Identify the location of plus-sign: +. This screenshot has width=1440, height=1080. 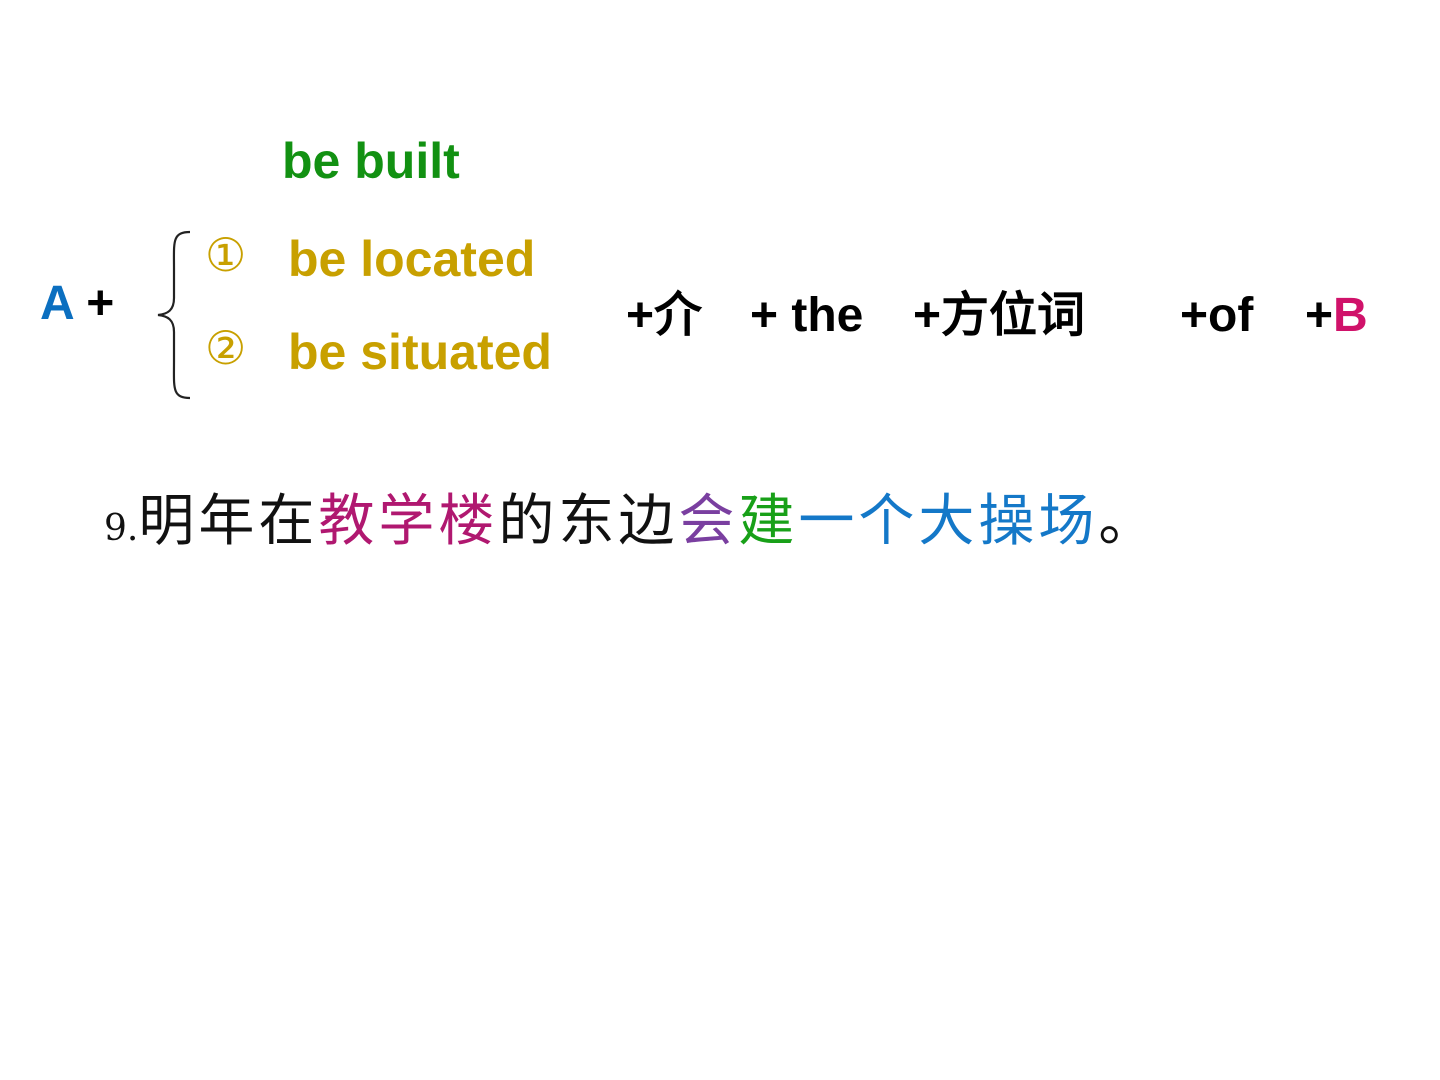
(93, 303).